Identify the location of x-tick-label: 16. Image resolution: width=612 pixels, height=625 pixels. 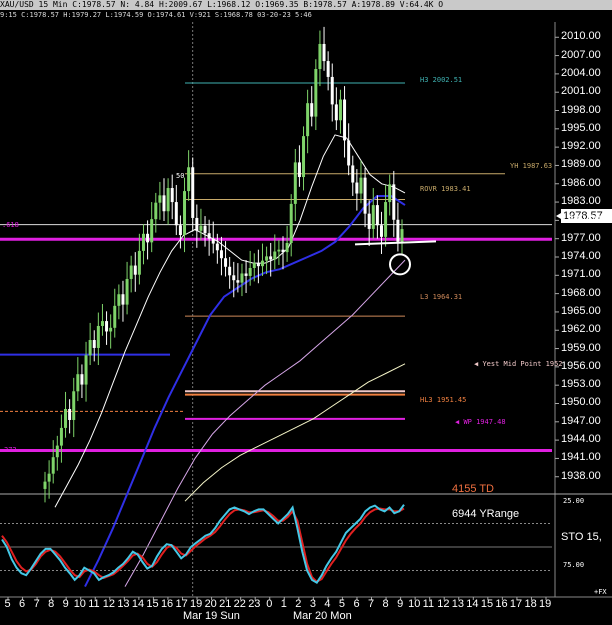
(501, 604).